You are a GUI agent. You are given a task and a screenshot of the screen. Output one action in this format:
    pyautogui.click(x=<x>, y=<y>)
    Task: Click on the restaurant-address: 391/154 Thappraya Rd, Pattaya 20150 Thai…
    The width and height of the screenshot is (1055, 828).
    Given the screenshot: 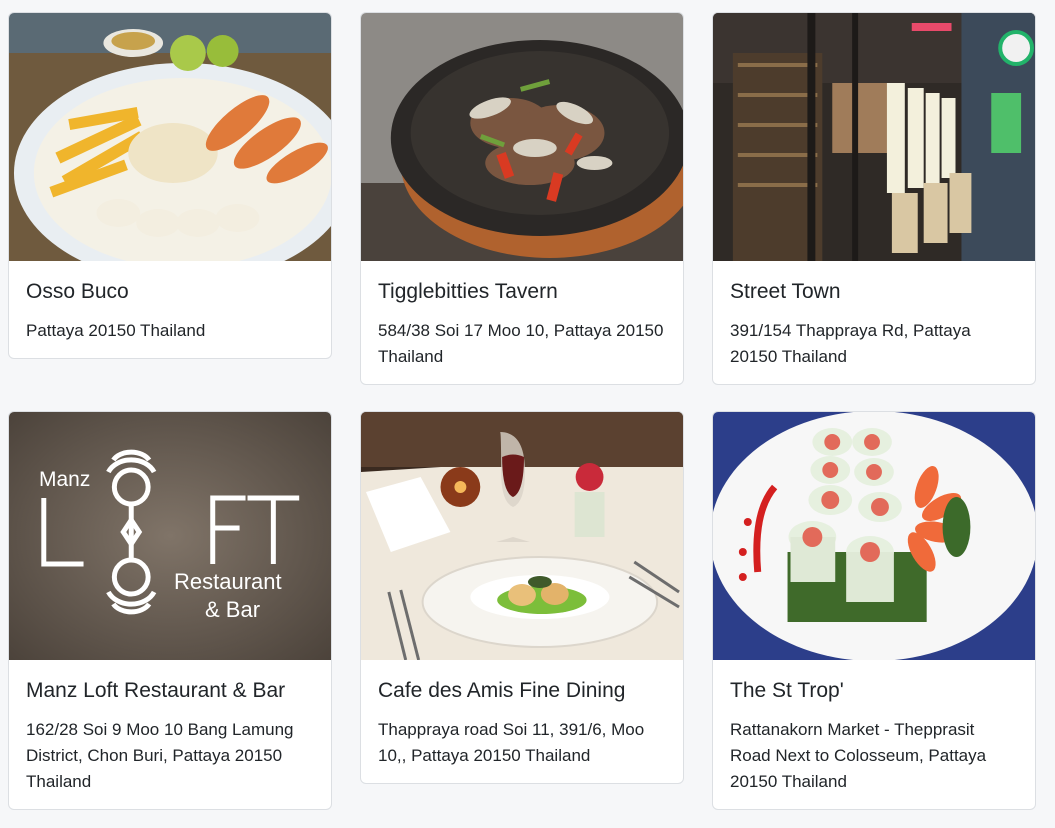 What is the action you would take?
    pyautogui.click(x=850, y=343)
    